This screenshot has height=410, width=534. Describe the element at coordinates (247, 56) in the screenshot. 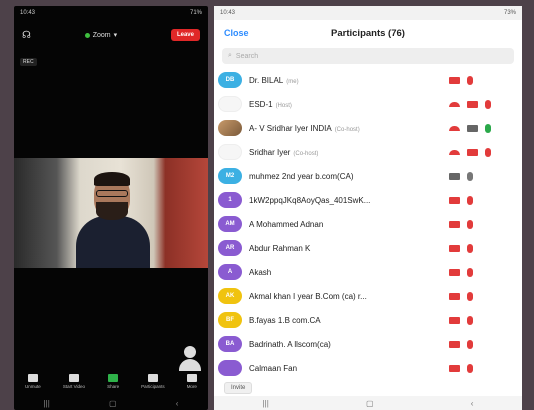

I see `search-placeholder: Search` at that location.